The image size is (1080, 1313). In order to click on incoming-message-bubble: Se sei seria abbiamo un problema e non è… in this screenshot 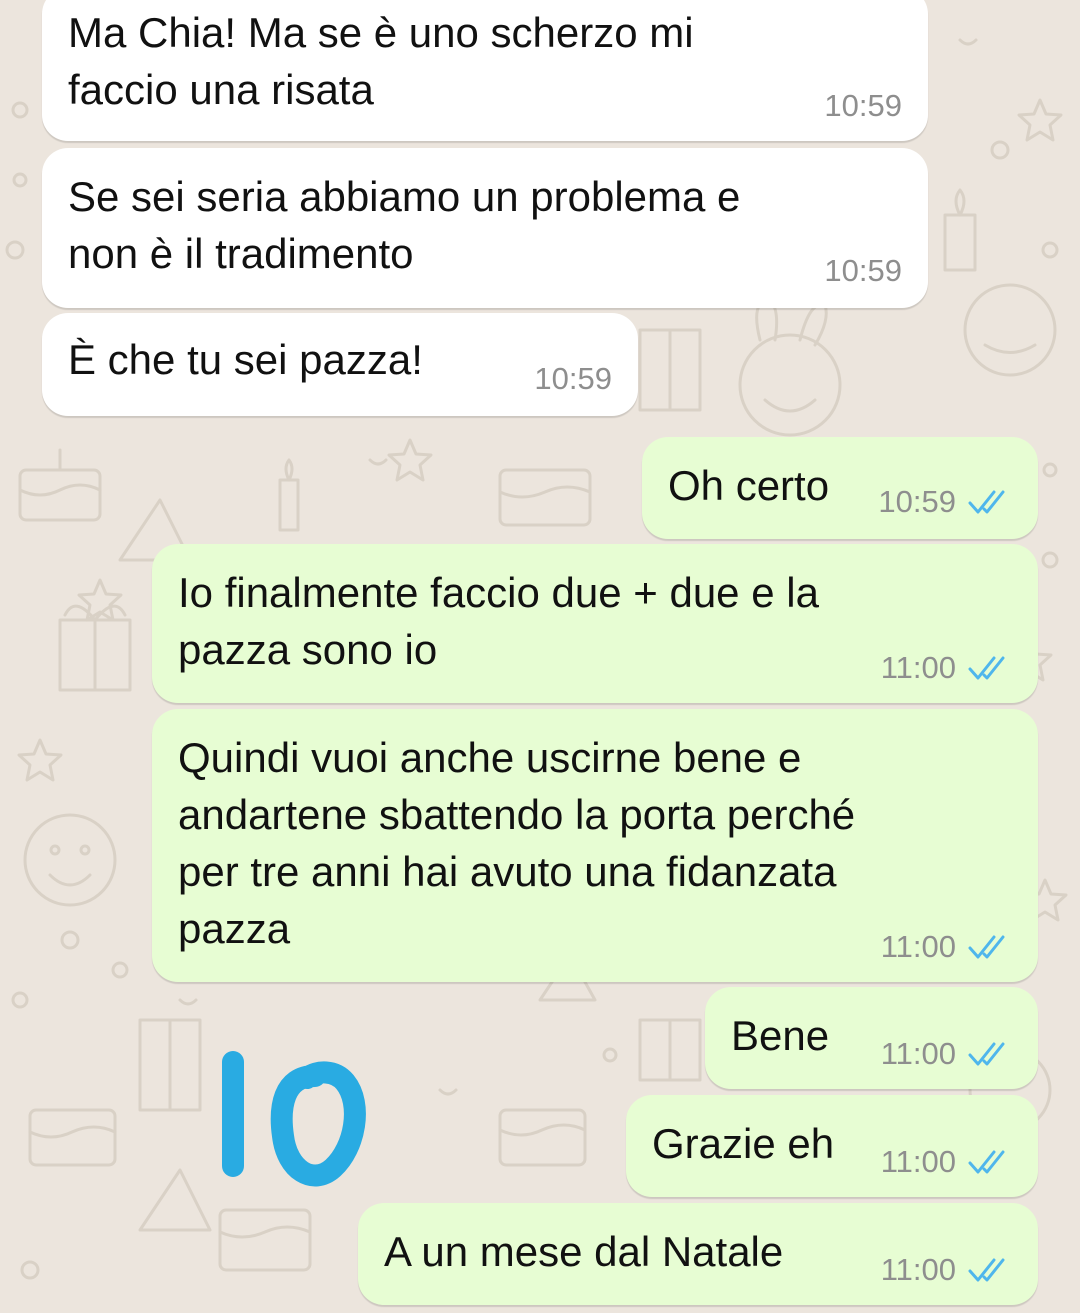, I will do `click(485, 228)`.